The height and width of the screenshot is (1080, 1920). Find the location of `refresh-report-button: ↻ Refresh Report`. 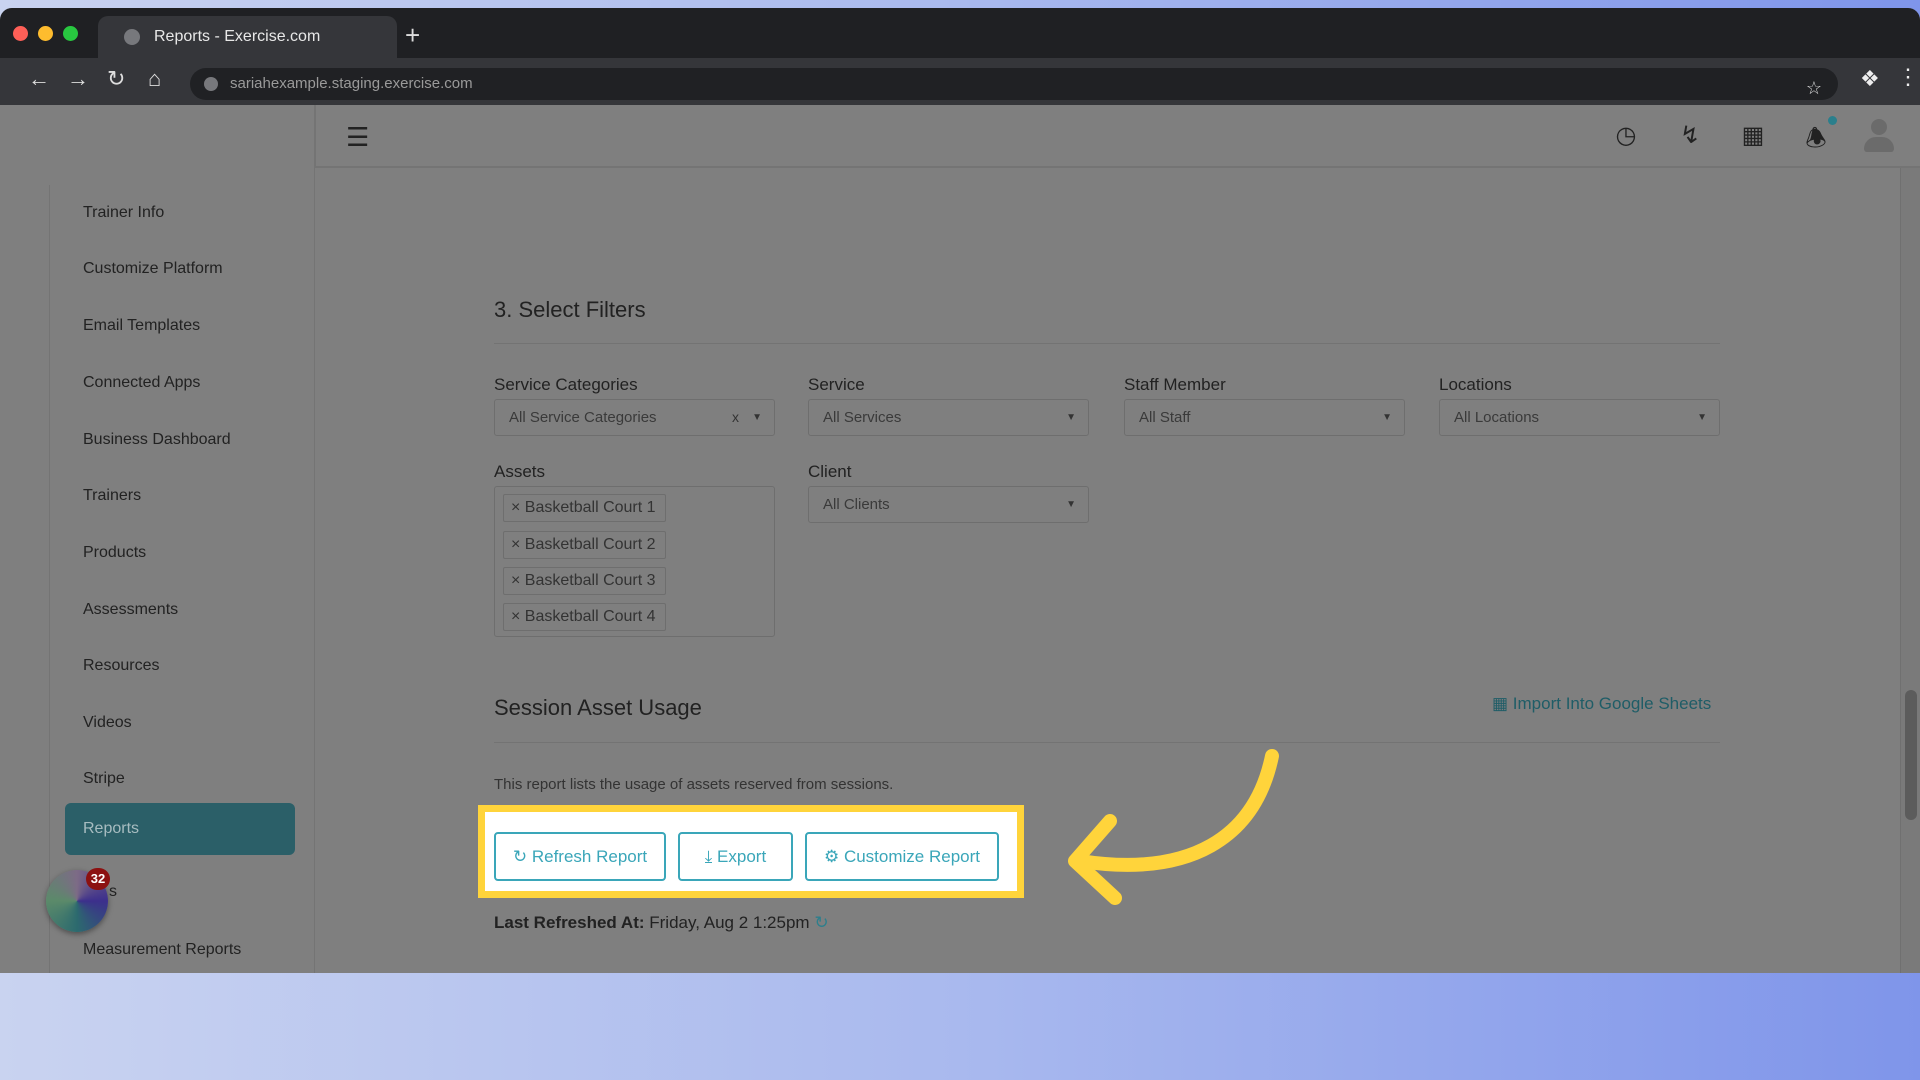

refresh-report-button: ↻ Refresh Report is located at coordinates (580, 856).